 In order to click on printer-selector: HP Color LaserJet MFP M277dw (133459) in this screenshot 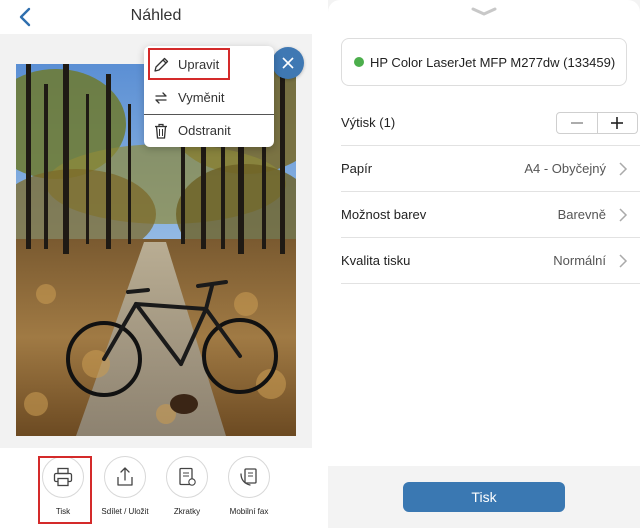, I will do `click(484, 62)`.